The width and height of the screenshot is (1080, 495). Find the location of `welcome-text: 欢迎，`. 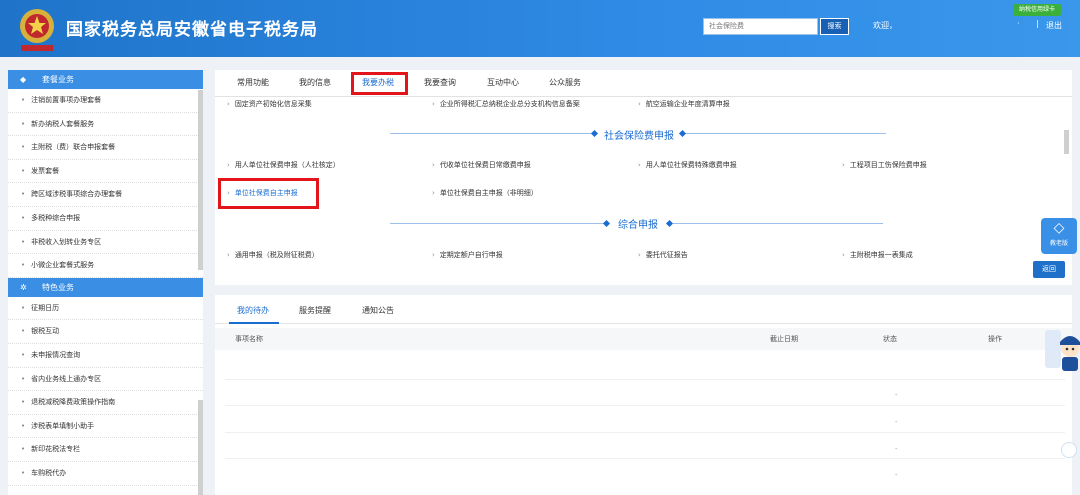

welcome-text: 欢迎， is located at coordinates (885, 25).